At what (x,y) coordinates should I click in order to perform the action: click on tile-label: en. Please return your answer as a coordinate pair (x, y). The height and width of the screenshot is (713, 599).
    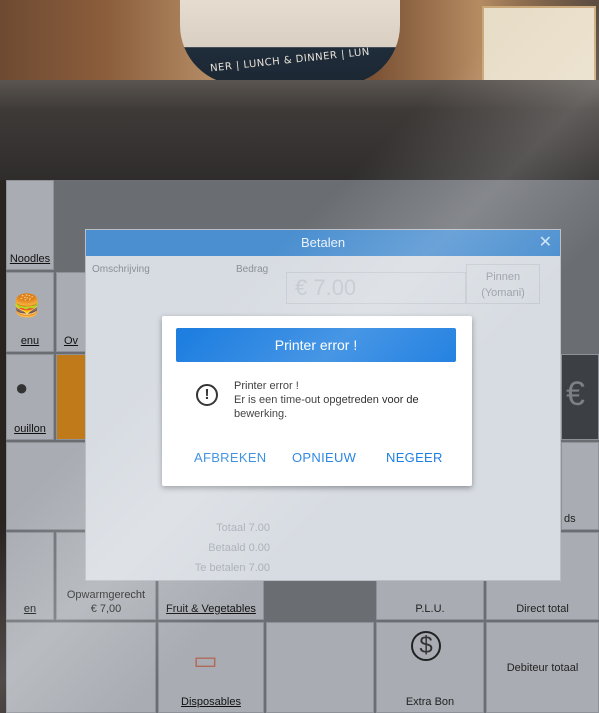
    Looking at the image, I should click on (30, 609).